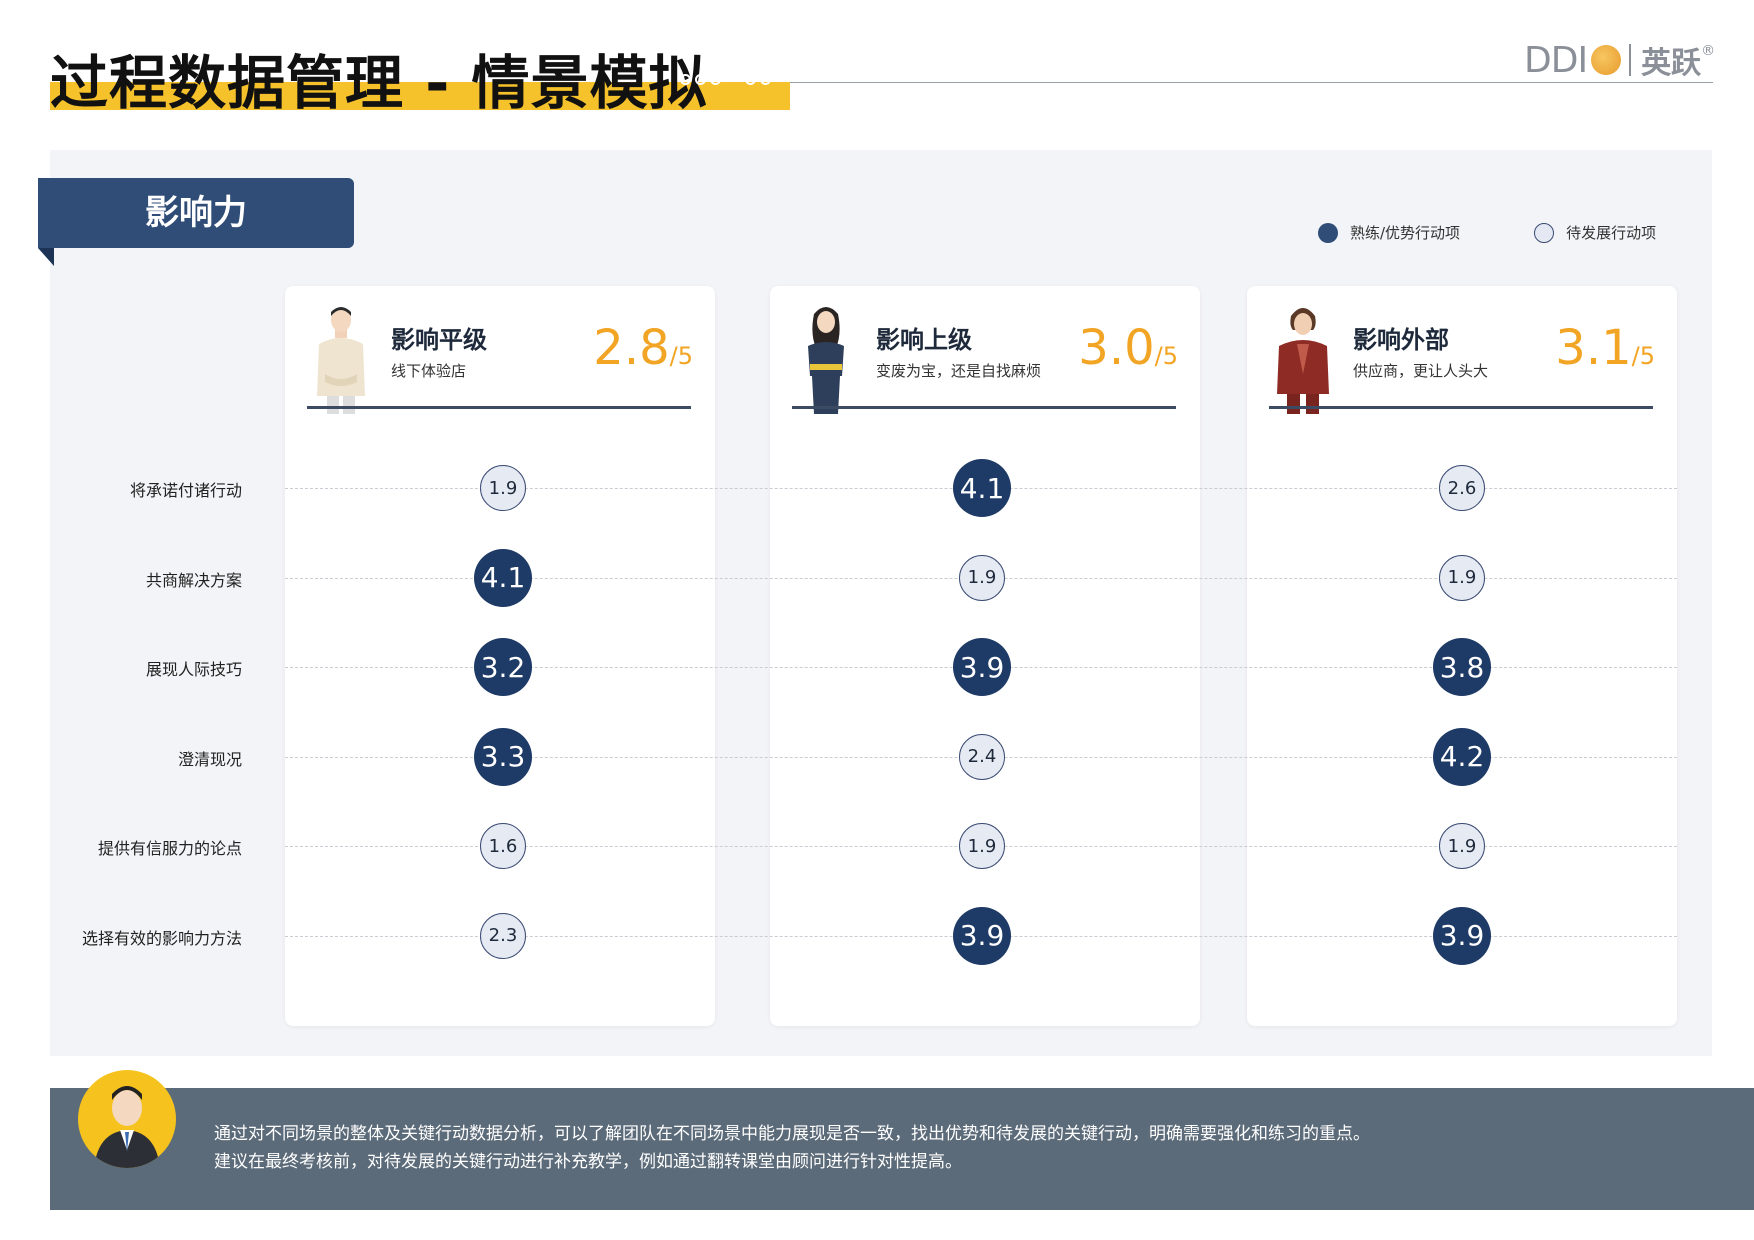  I want to click on card-title: 影响平级, so click(439, 340).